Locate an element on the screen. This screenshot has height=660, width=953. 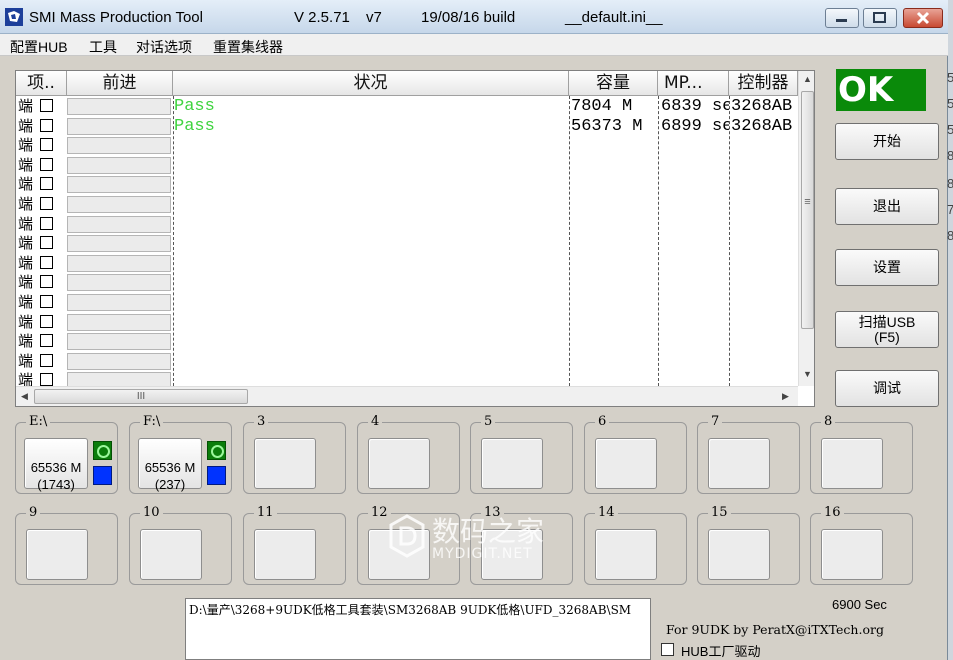
version-label: V 2.5.71 is located at coordinates (322, 17).